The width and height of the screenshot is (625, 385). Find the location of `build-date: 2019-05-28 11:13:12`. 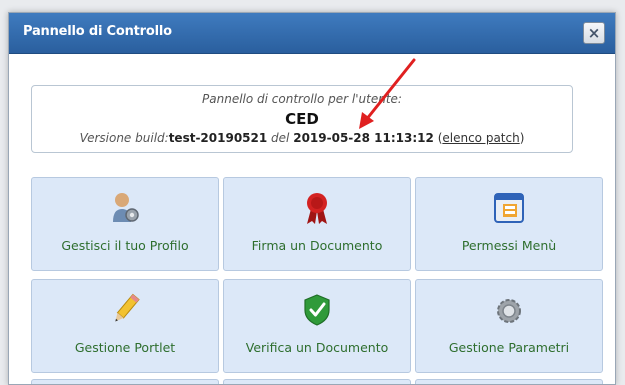

build-date: 2019-05-28 11:13:12 is located at coordinates (363, 138).